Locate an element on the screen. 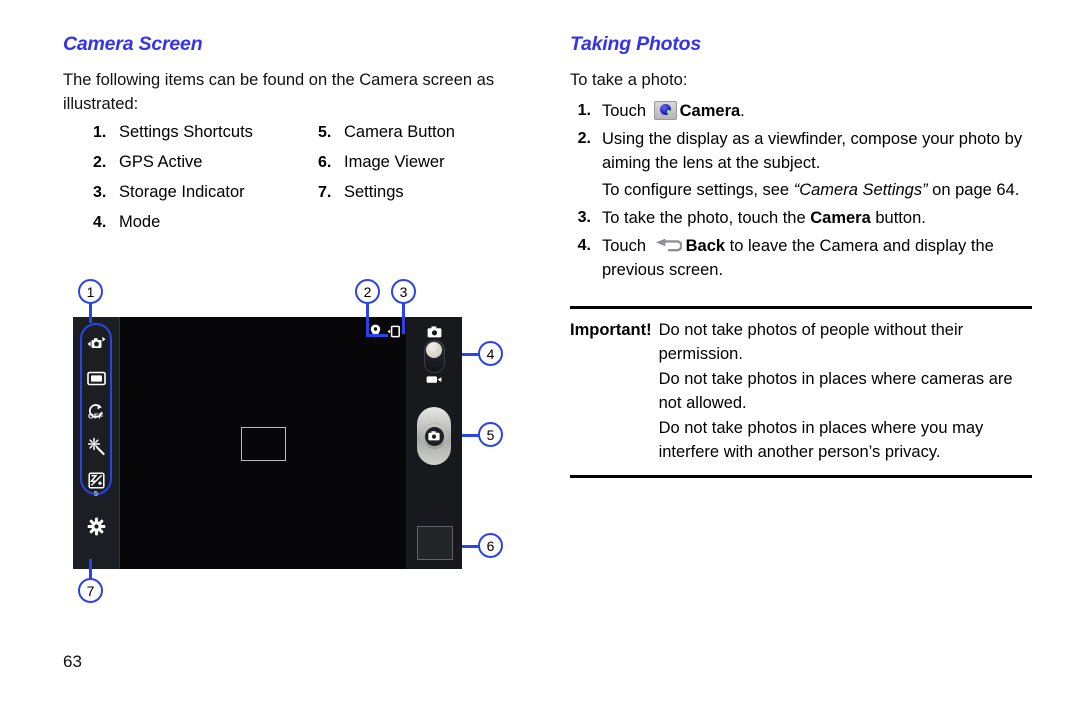 This screenshot has height=720, width=1080. list-item: 3. Storage Indicator is located at coordinates (169, 192).